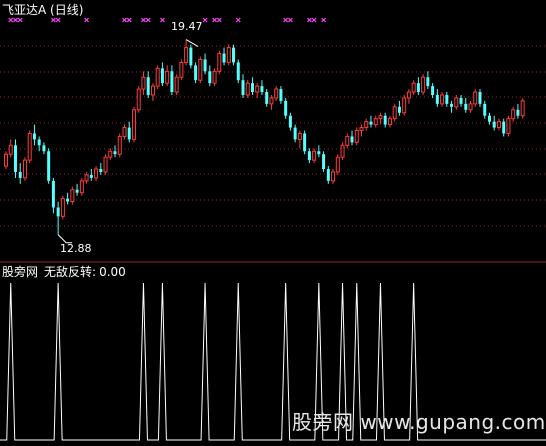 This screenshot has width=546, height=446. I want to click on high-price-label: 19.47, so click(187, 26).